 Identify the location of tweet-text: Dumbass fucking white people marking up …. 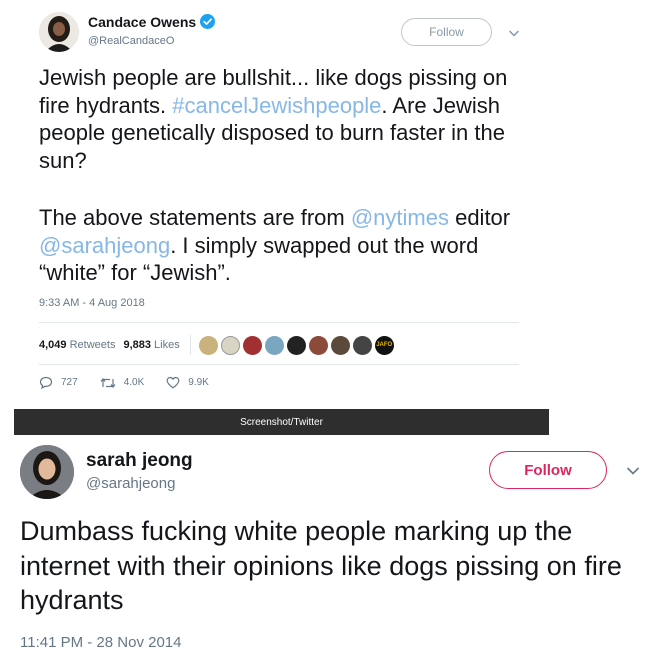
(321, 566).